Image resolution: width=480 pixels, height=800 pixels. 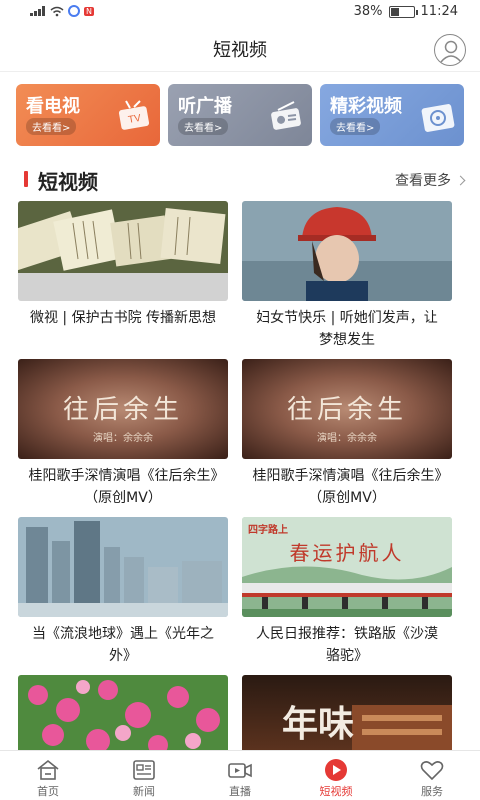 I want to click on video-card: 四字路上 春运护航人 人民日报推荐：铁路版《沙漠骆驼》, so click(x=347, y=592).